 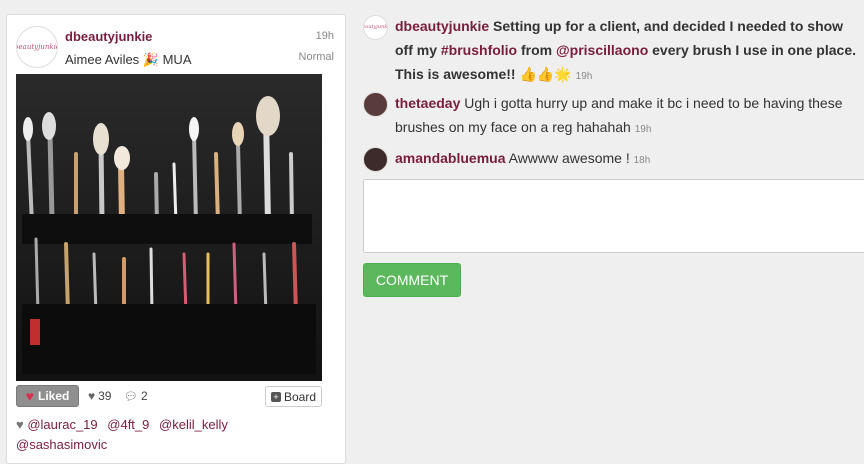 I want to click on liked-button: ♥ Liked, so click(x=47, y=396).